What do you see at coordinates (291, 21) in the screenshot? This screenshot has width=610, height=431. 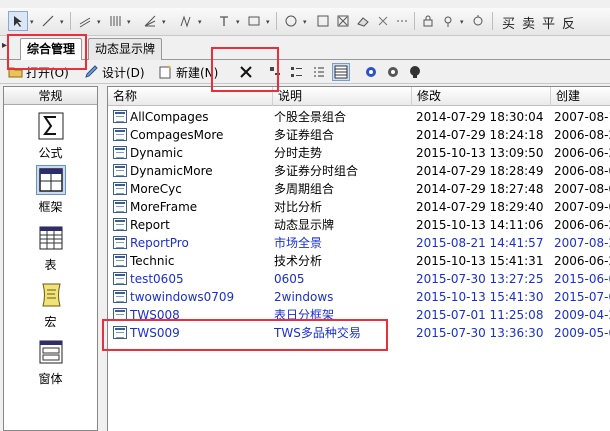 I see `ellipse-tool-icon` at bounding box center [291, 21].